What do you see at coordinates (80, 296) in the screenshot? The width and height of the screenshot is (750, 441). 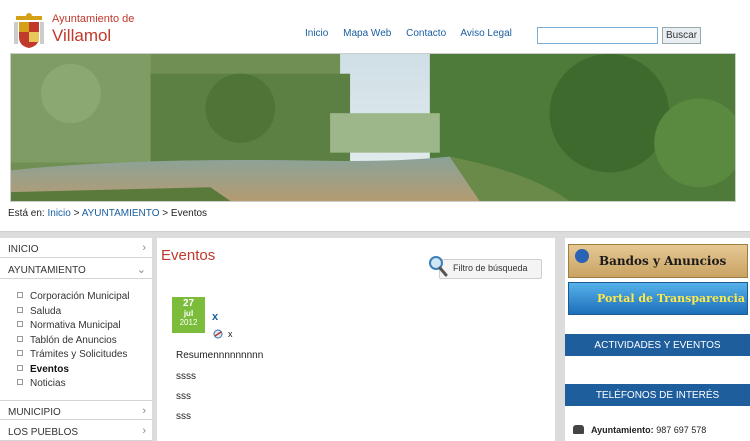 I see `sidebar-subitem-label: Corporación Municipal` at bounding box center [80, 296].